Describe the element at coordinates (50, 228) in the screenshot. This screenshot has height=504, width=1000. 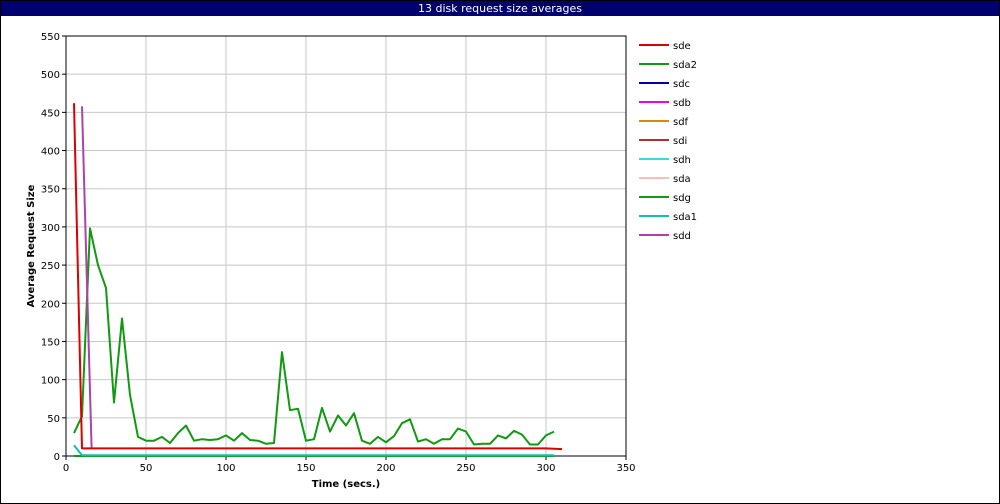
I see `y-tick-label: 300` at that location.